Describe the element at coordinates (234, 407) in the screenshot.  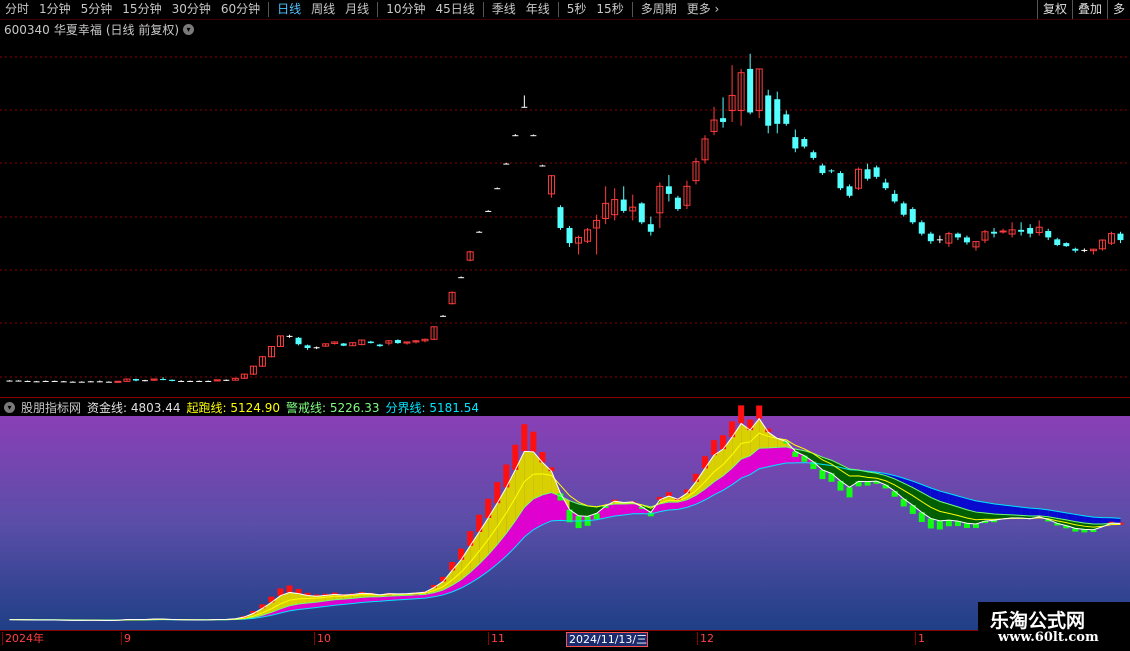
I see `start-line-value: 起跑线: 5124.90` at that location.